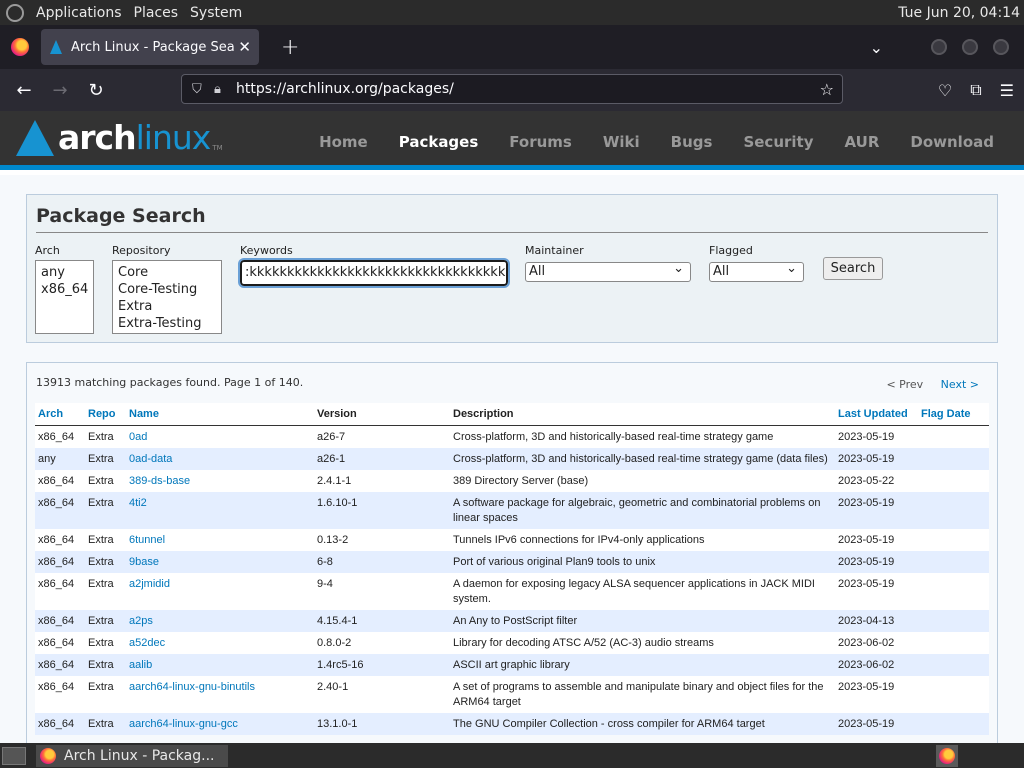 Image resolution: width=1024 pixels, height=768 pixels. What do you see at coordinates (141, 250) in the screenshot?
I see `repository-label: Repository` at bounding box center [141, 250].